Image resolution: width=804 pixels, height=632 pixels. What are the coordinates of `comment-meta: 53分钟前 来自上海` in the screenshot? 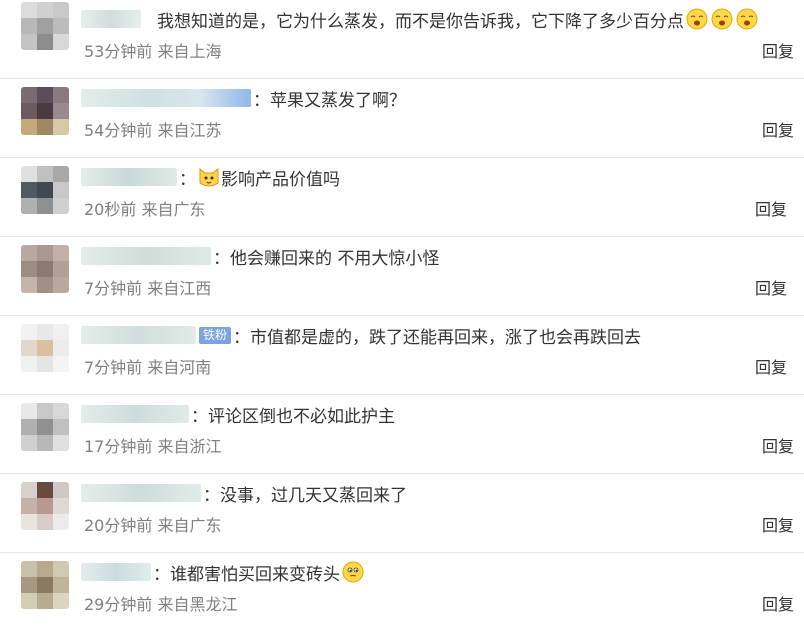 It's located at (153, 51).